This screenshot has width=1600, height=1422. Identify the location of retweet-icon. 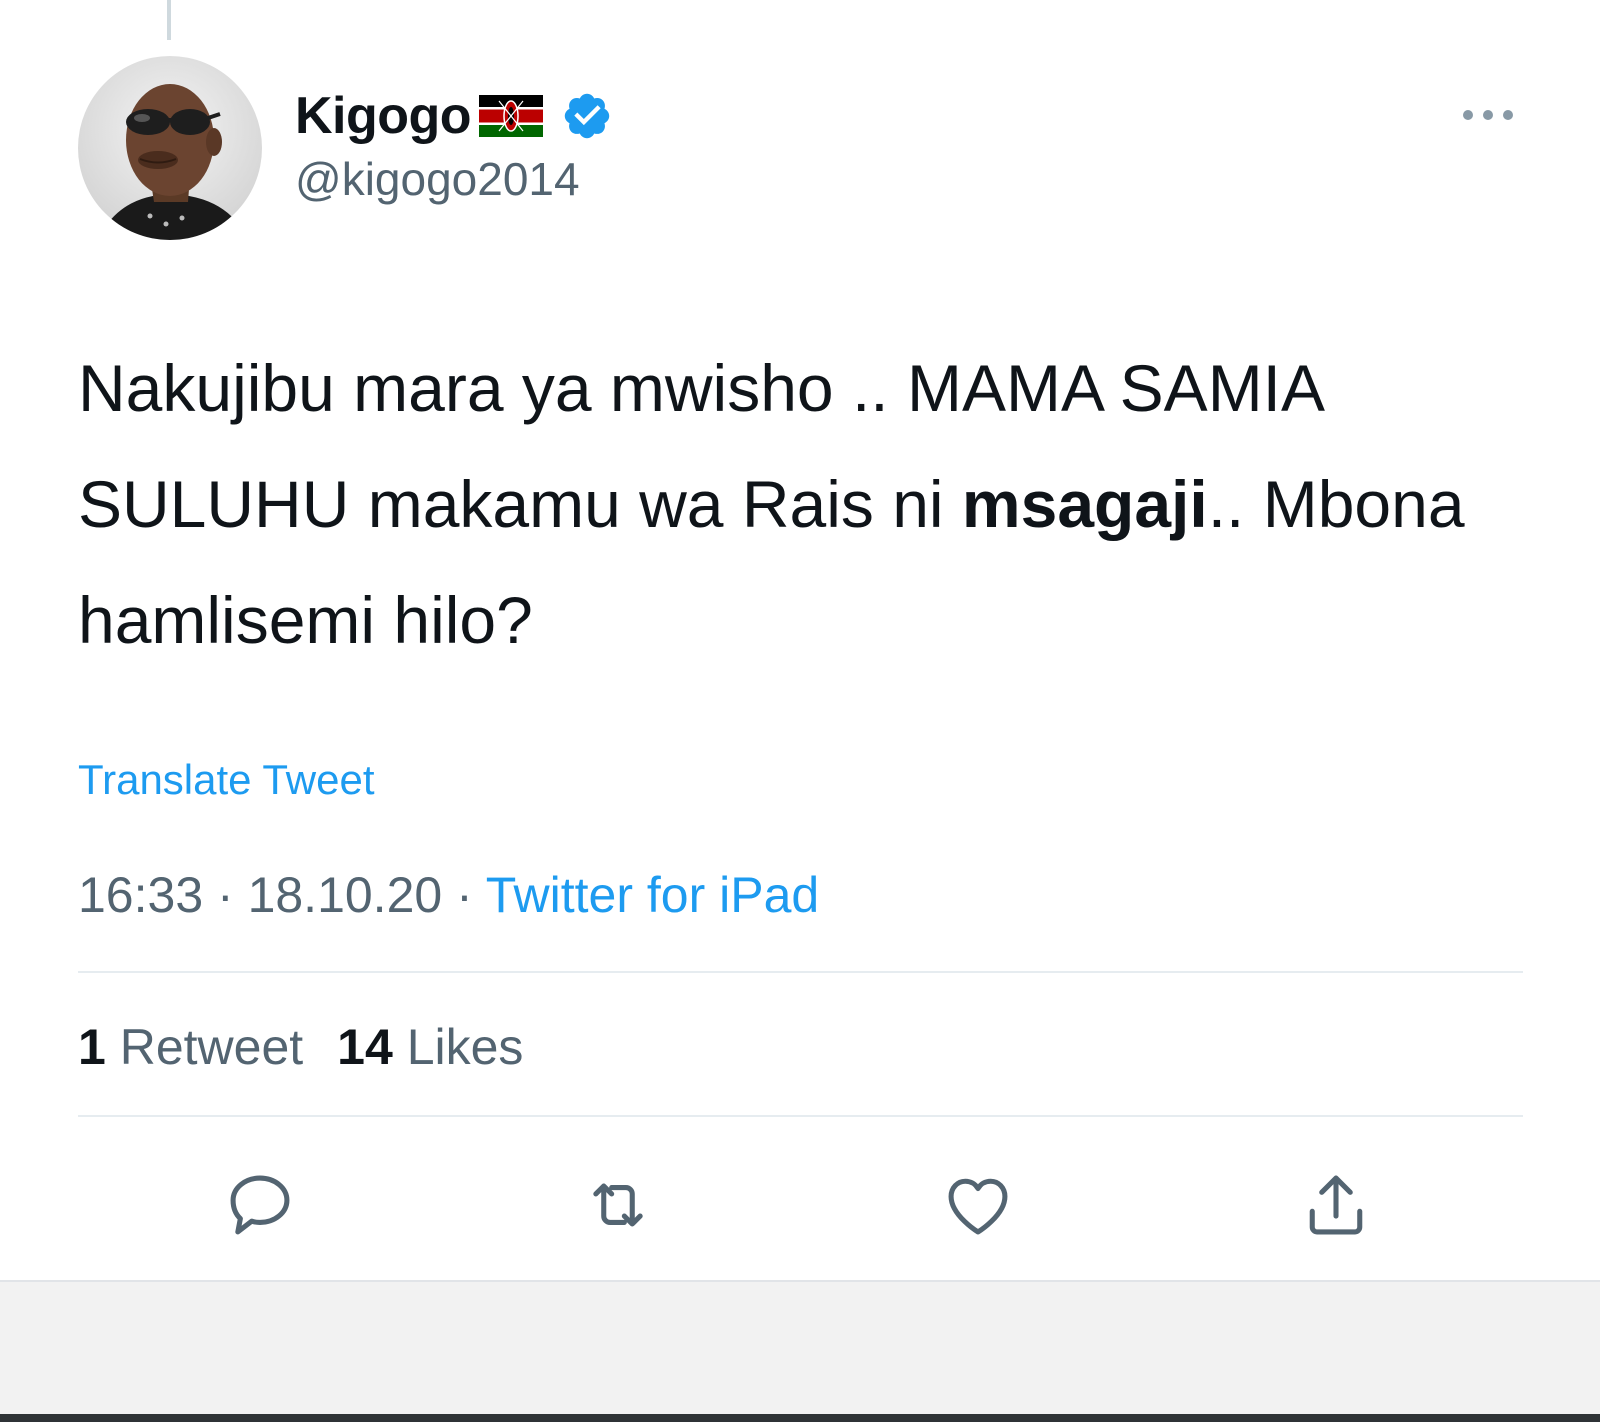
(618, 1205).